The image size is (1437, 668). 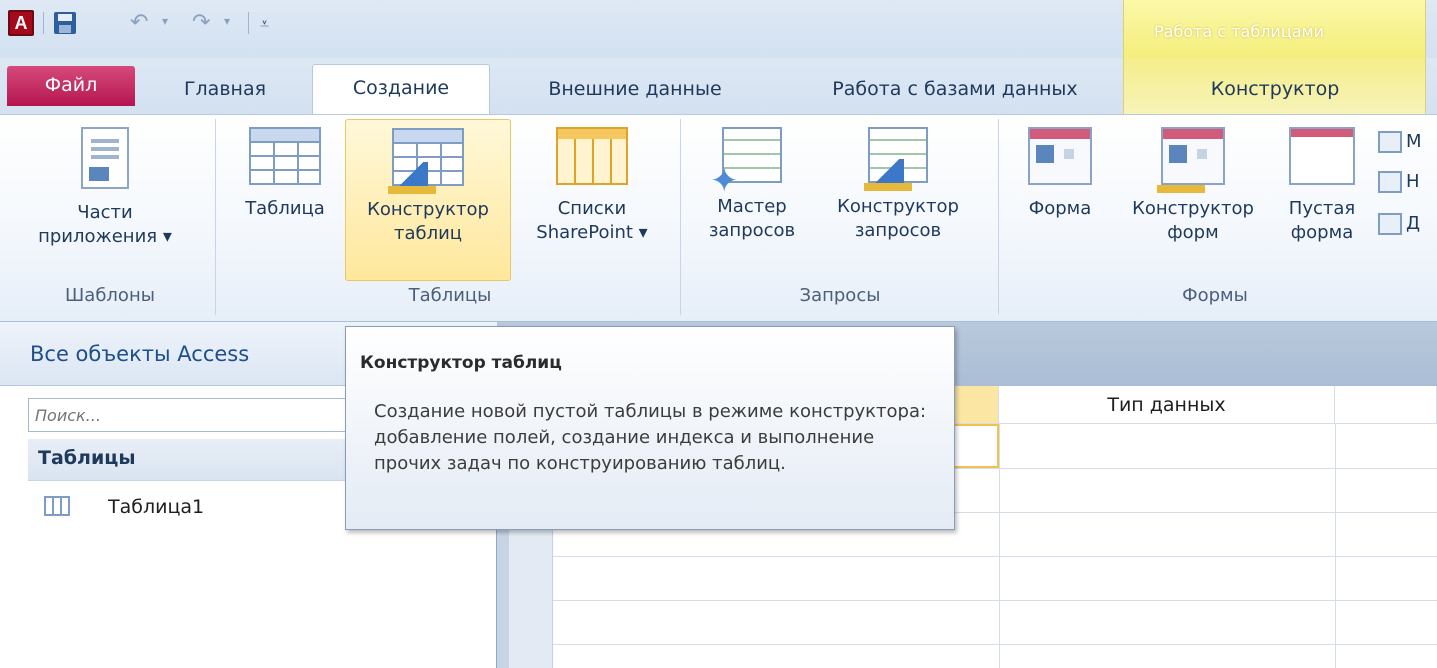 What do you see at coordinates (896, 159) in the screenshot?
I see `query-design-icon` at bounding box center [896, 159].